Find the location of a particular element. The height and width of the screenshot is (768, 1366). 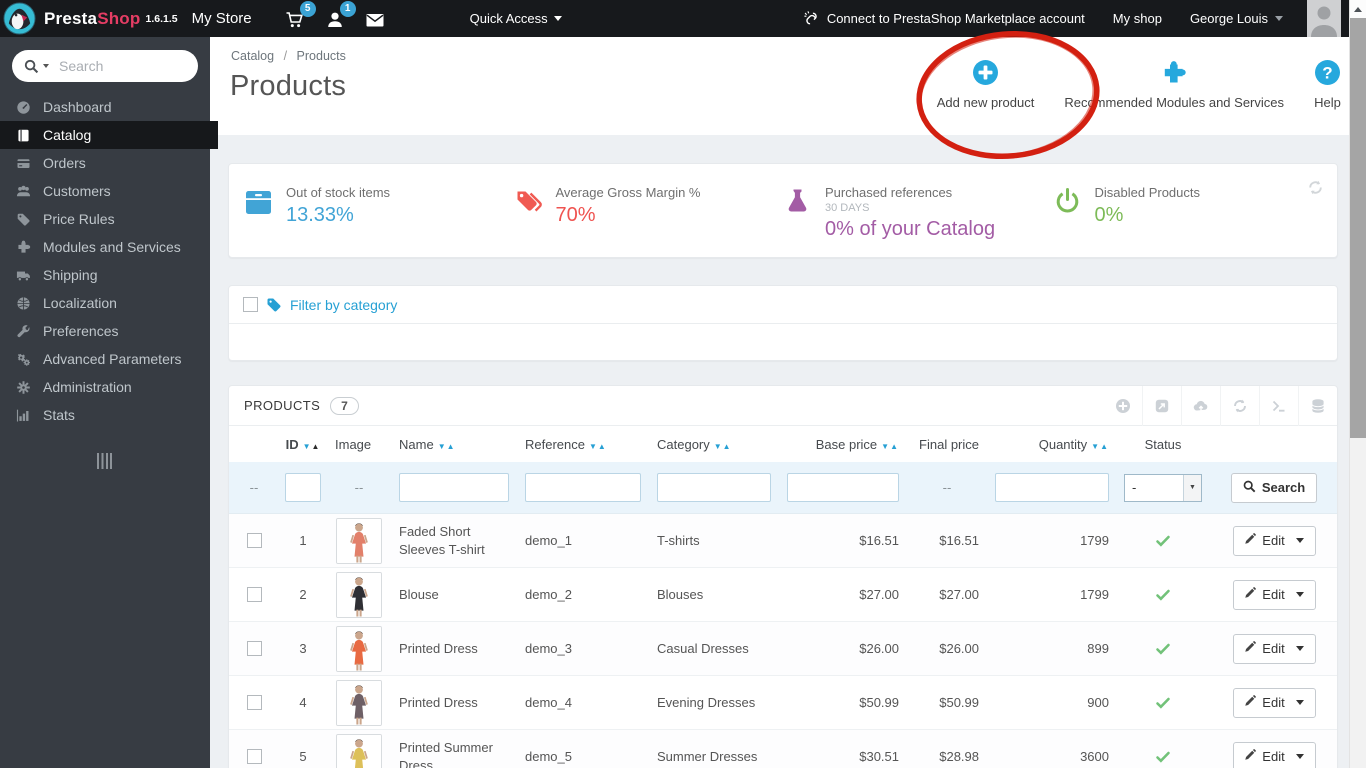

messages-icon is located at coordinates (376, 19).